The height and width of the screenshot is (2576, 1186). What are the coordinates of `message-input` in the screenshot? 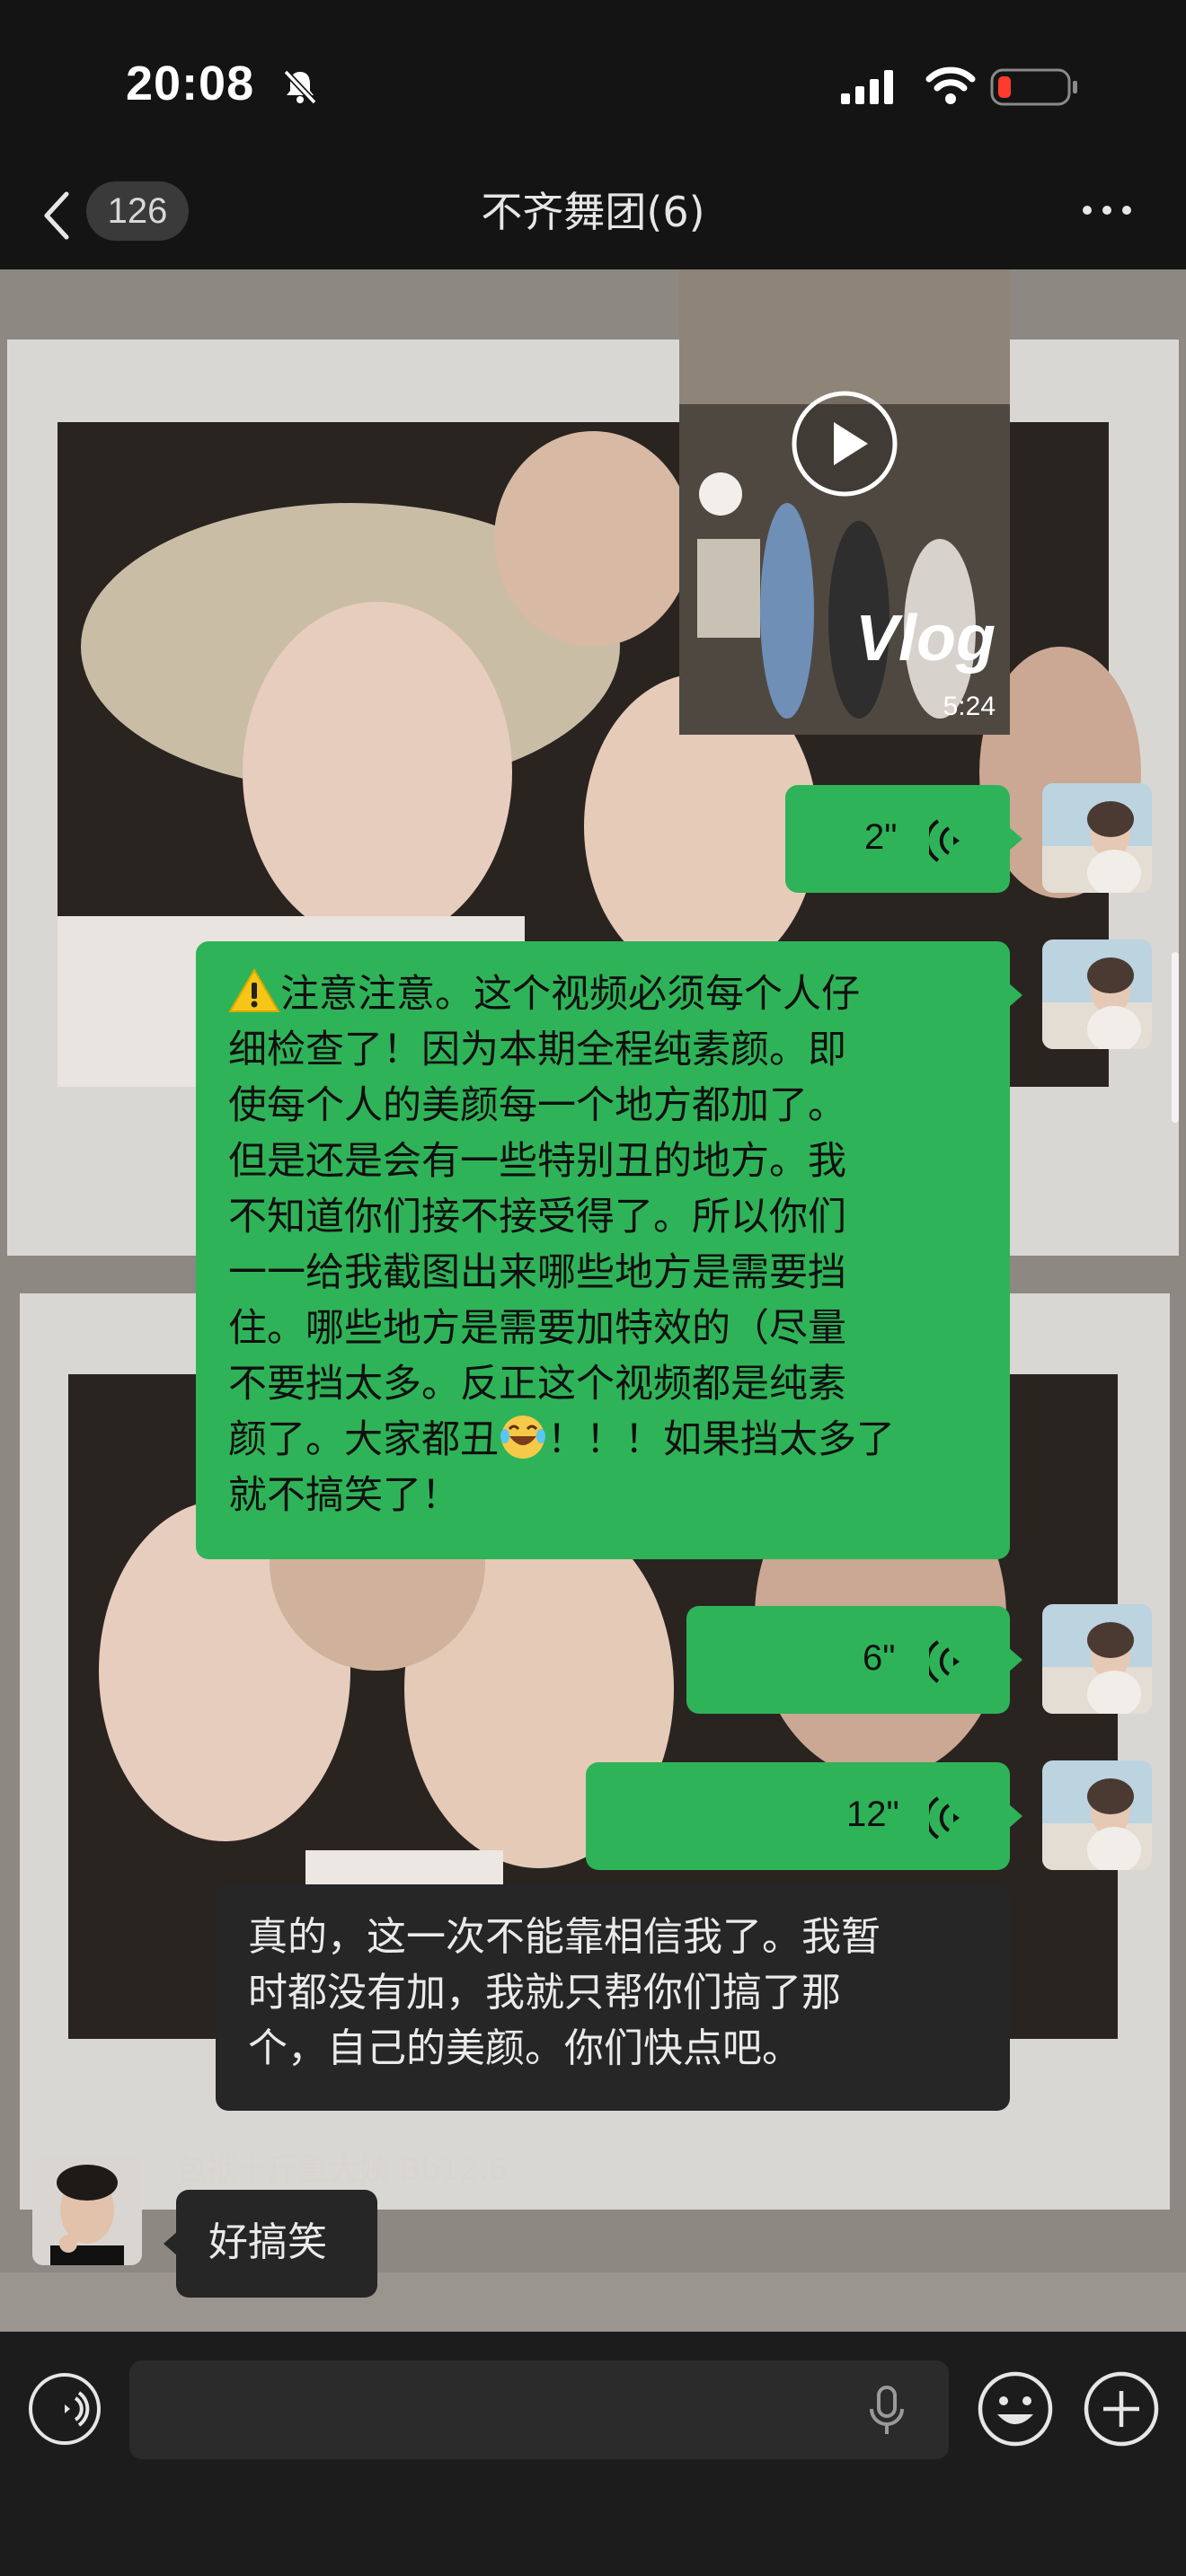 It's located at (539, 2409).